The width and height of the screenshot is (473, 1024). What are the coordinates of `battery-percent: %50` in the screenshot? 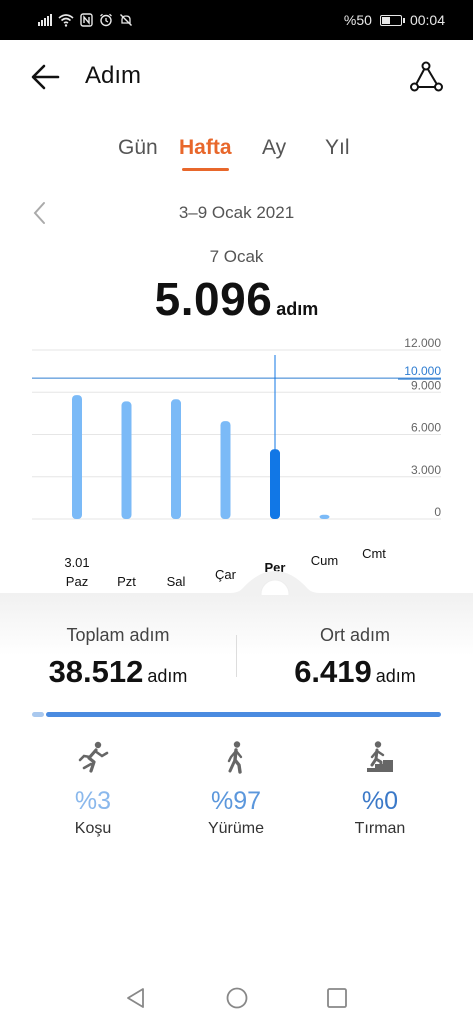 It's located at (357, 20).